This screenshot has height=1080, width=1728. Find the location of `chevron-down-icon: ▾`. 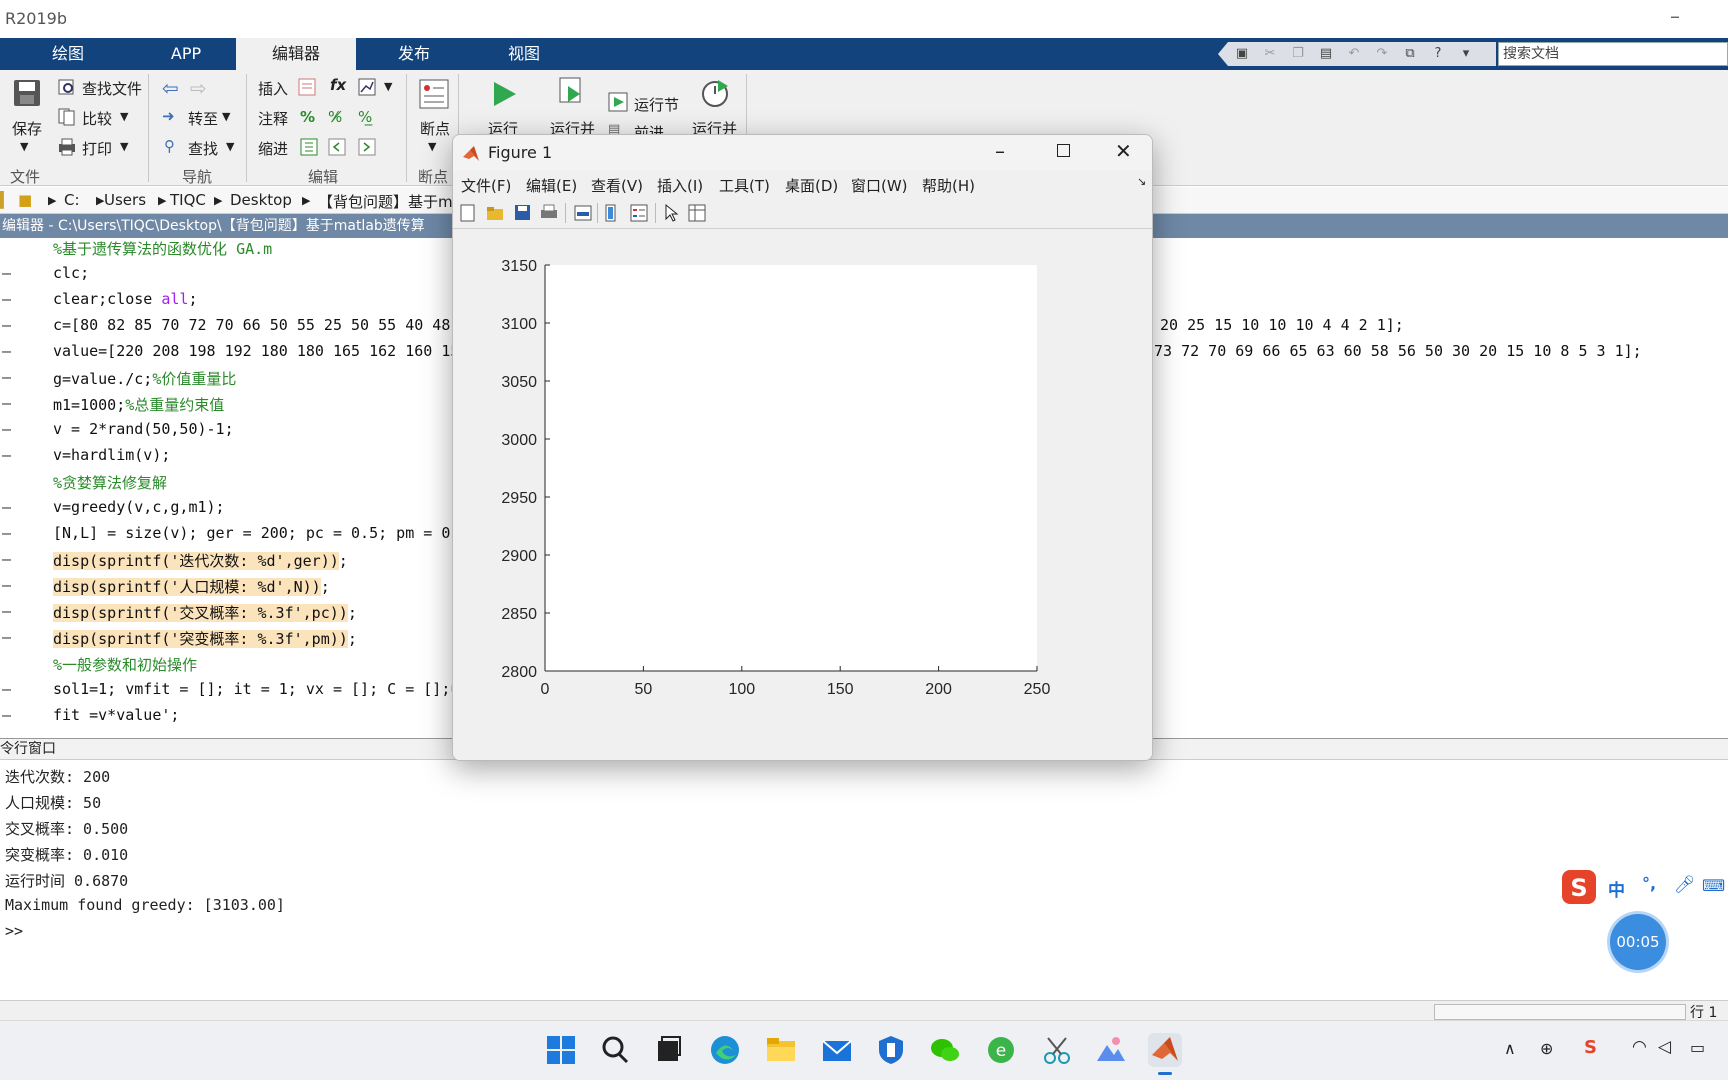

chevron-down-icon: ▾ is located at coordinates (1466, 54).